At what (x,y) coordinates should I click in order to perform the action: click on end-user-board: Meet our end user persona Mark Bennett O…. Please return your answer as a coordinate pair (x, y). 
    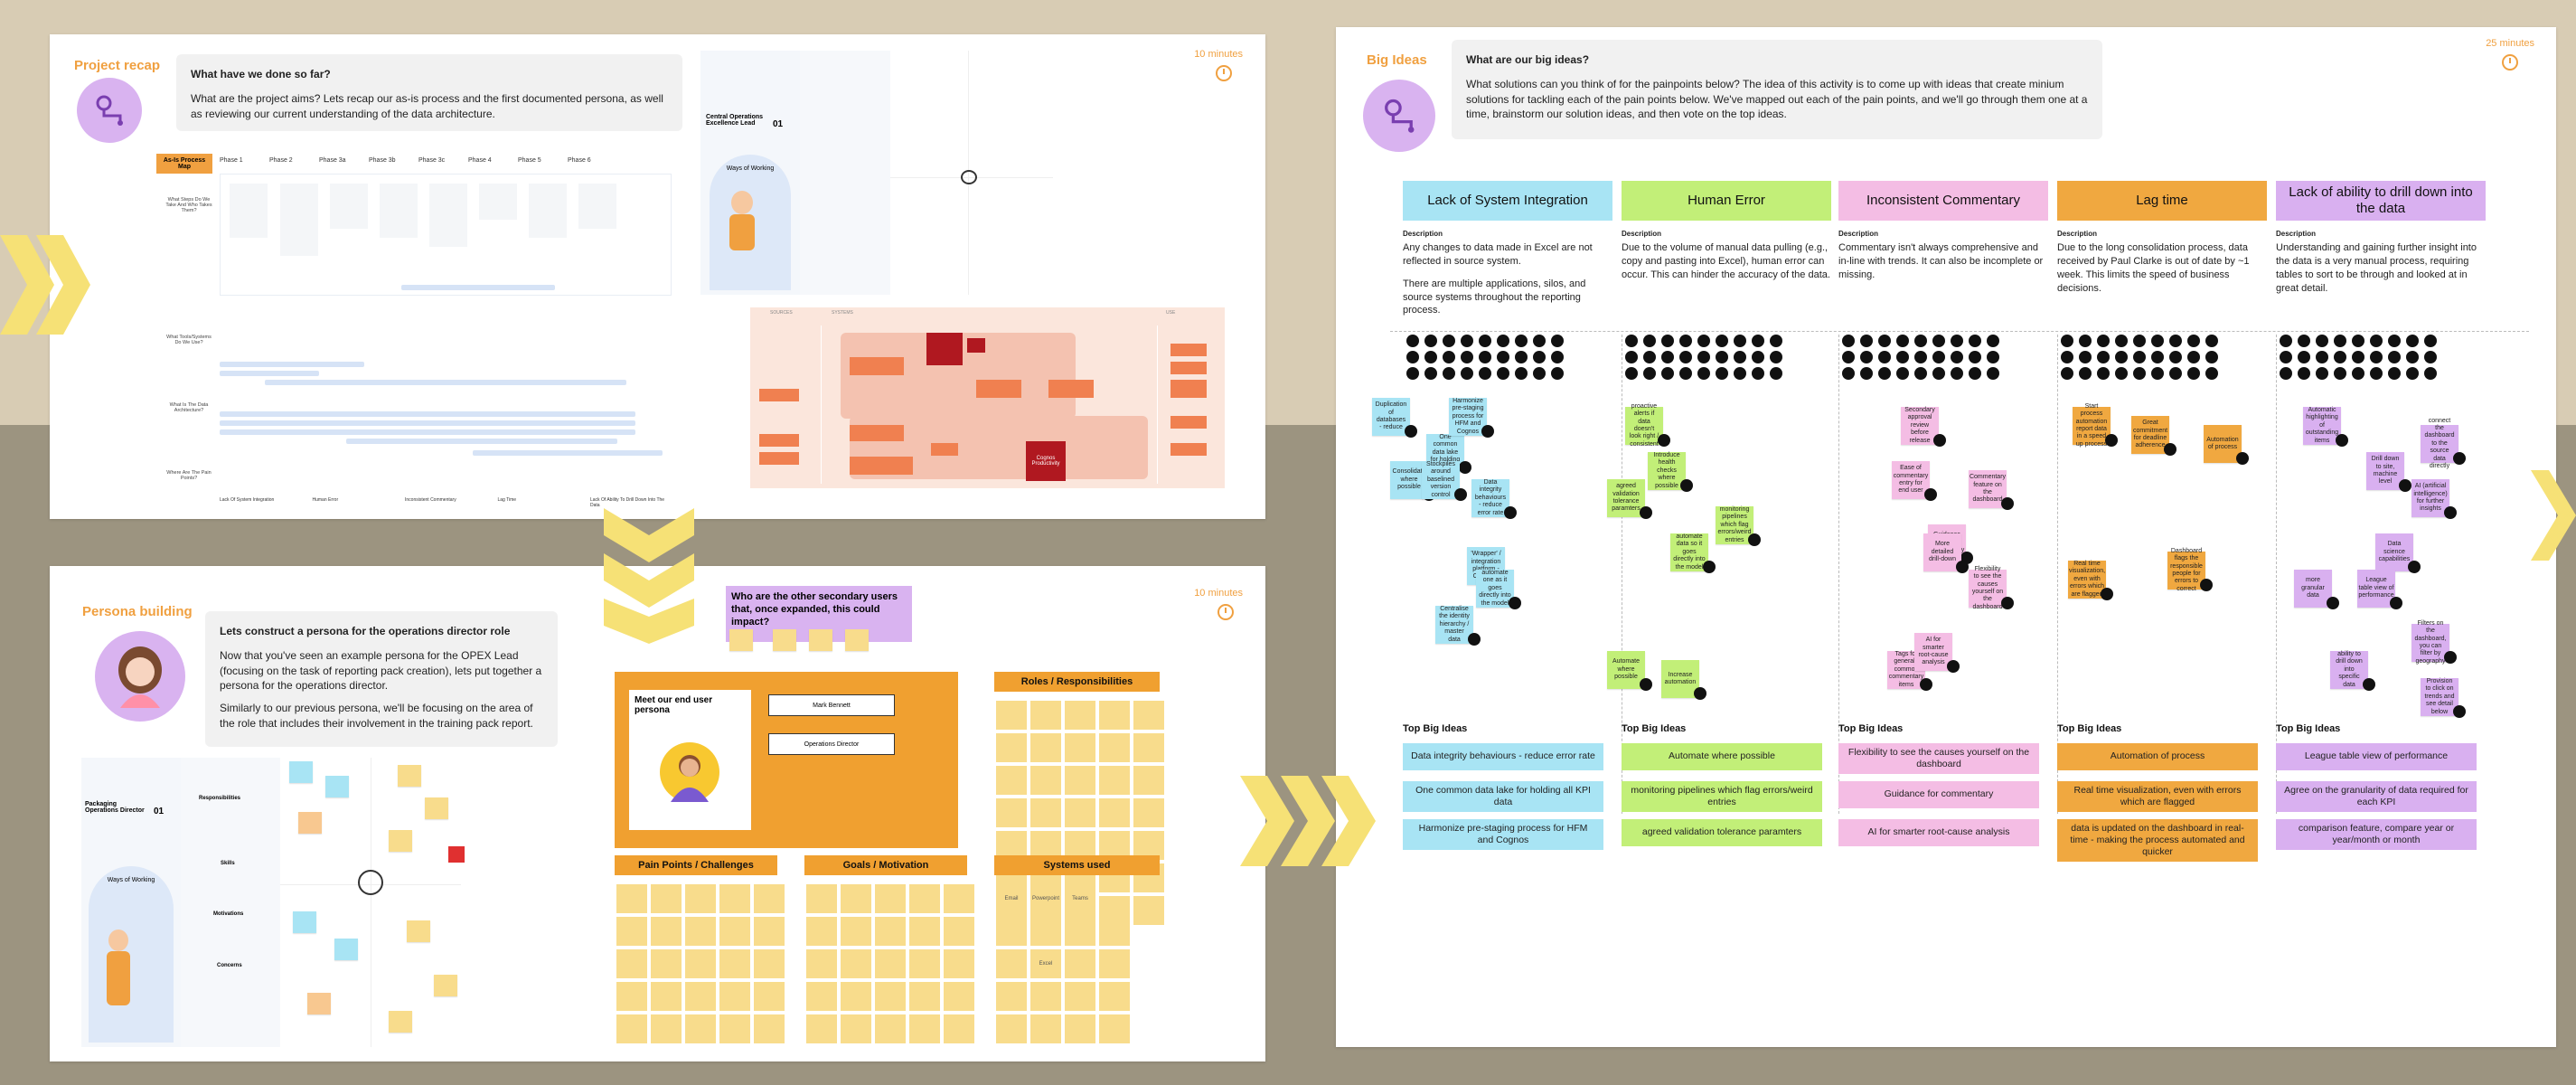
    Looking at the image, I should click on (787, 760).